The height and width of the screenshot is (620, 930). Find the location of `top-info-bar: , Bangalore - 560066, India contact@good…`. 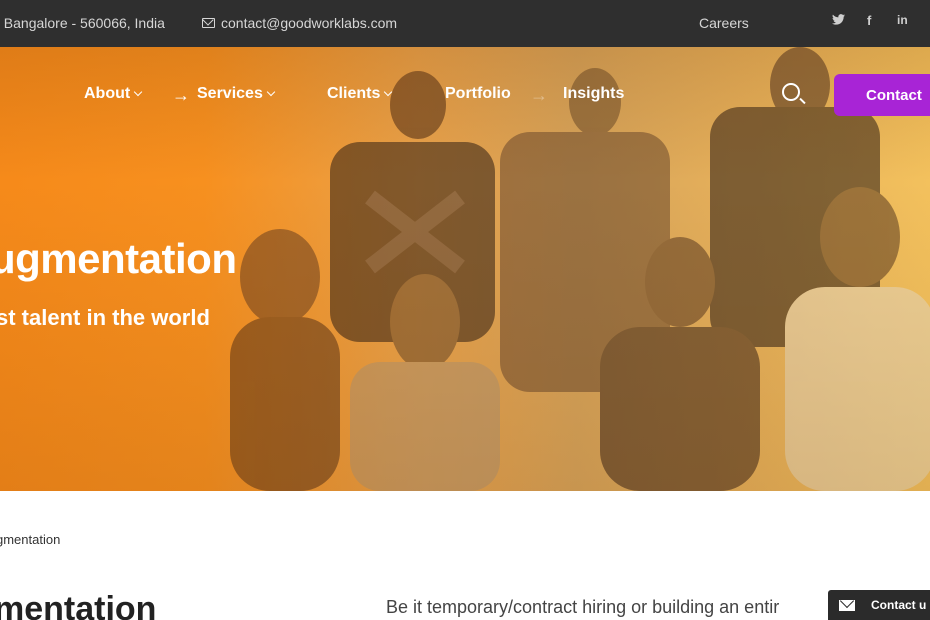

top-info-bar: , Bangalore - 560066, India contact@good… is located at coordinates (465, 23).